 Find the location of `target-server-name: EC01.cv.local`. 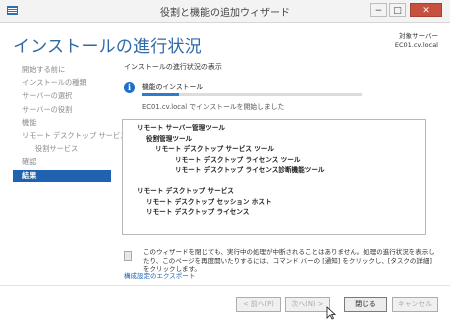

target-server-name: EC01.cv.local is located at coordinates (416, 45).